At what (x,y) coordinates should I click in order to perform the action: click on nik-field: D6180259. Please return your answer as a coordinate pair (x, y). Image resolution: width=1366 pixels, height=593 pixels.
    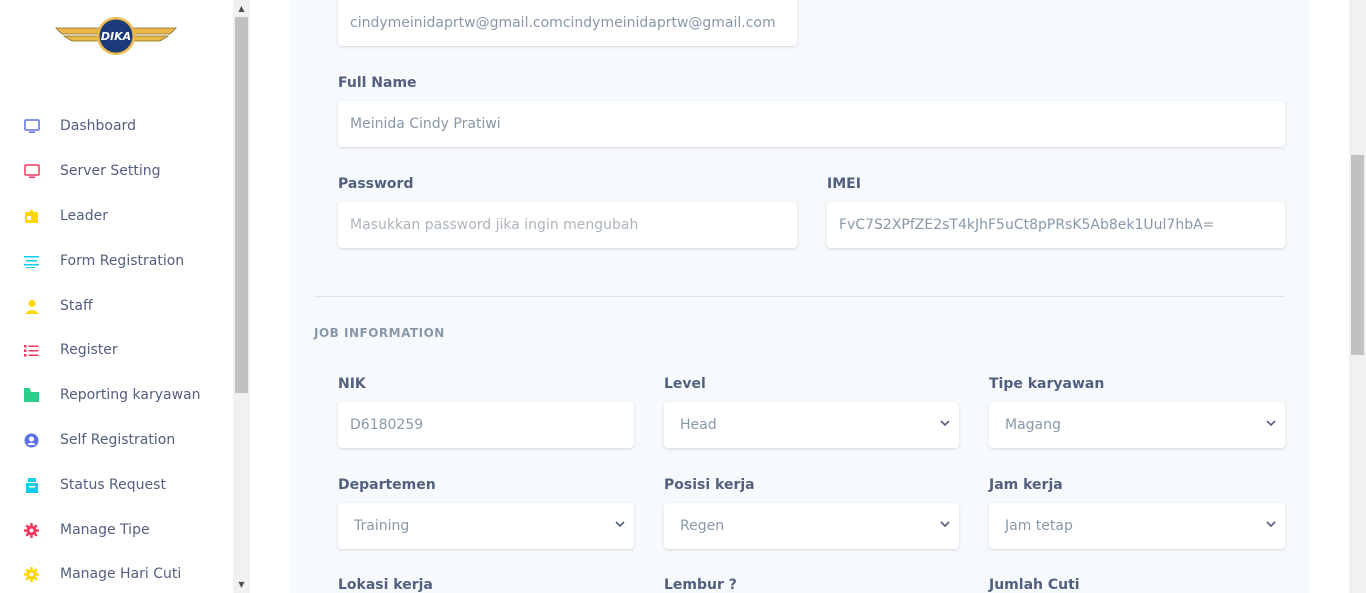
    Looking at the image, I should click on (486, 425).